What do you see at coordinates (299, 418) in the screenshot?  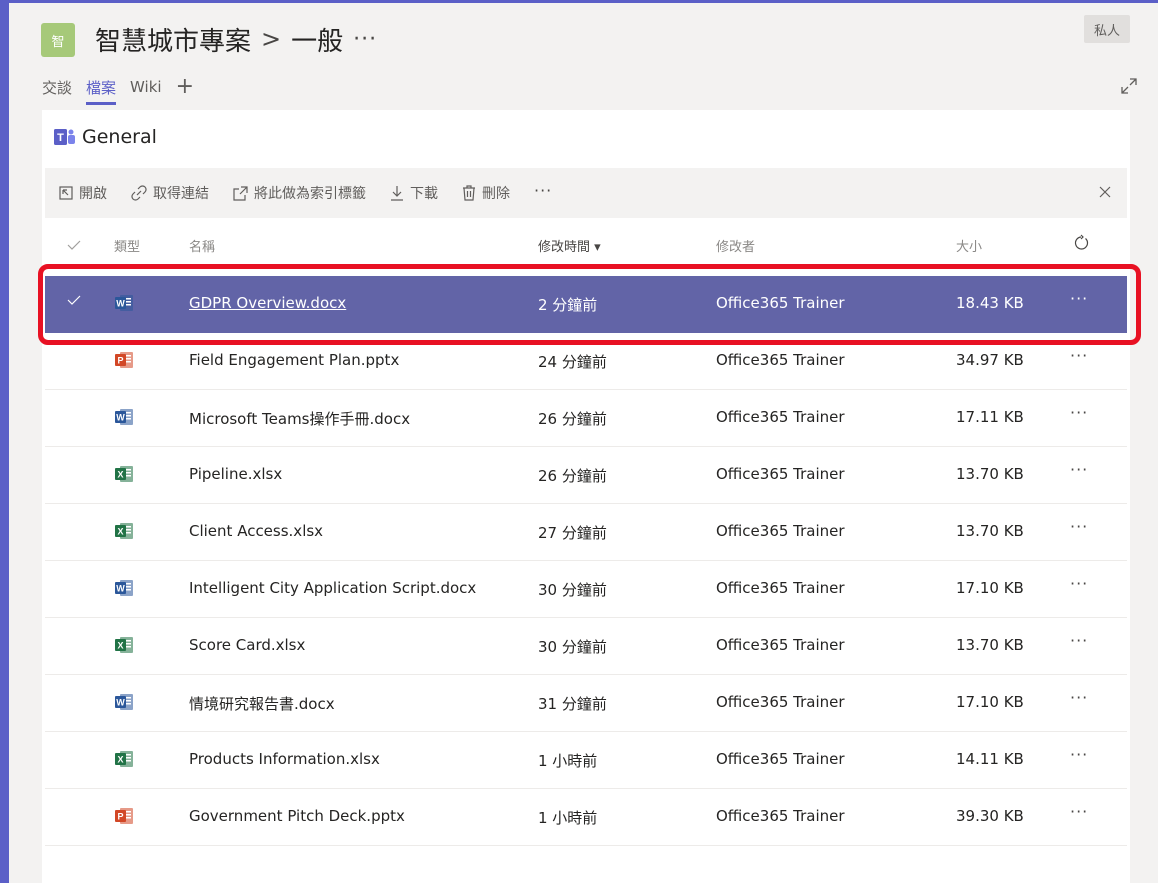 I see `file-name-link: Microsoft Teams操作手冊.docx` at bounding box center [299, 418].